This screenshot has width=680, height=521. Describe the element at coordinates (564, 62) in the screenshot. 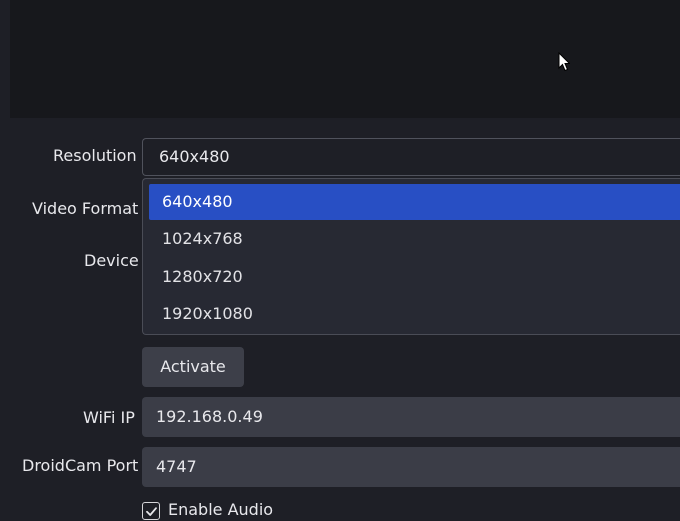

I see `mouse-pointer-icon` at that location.